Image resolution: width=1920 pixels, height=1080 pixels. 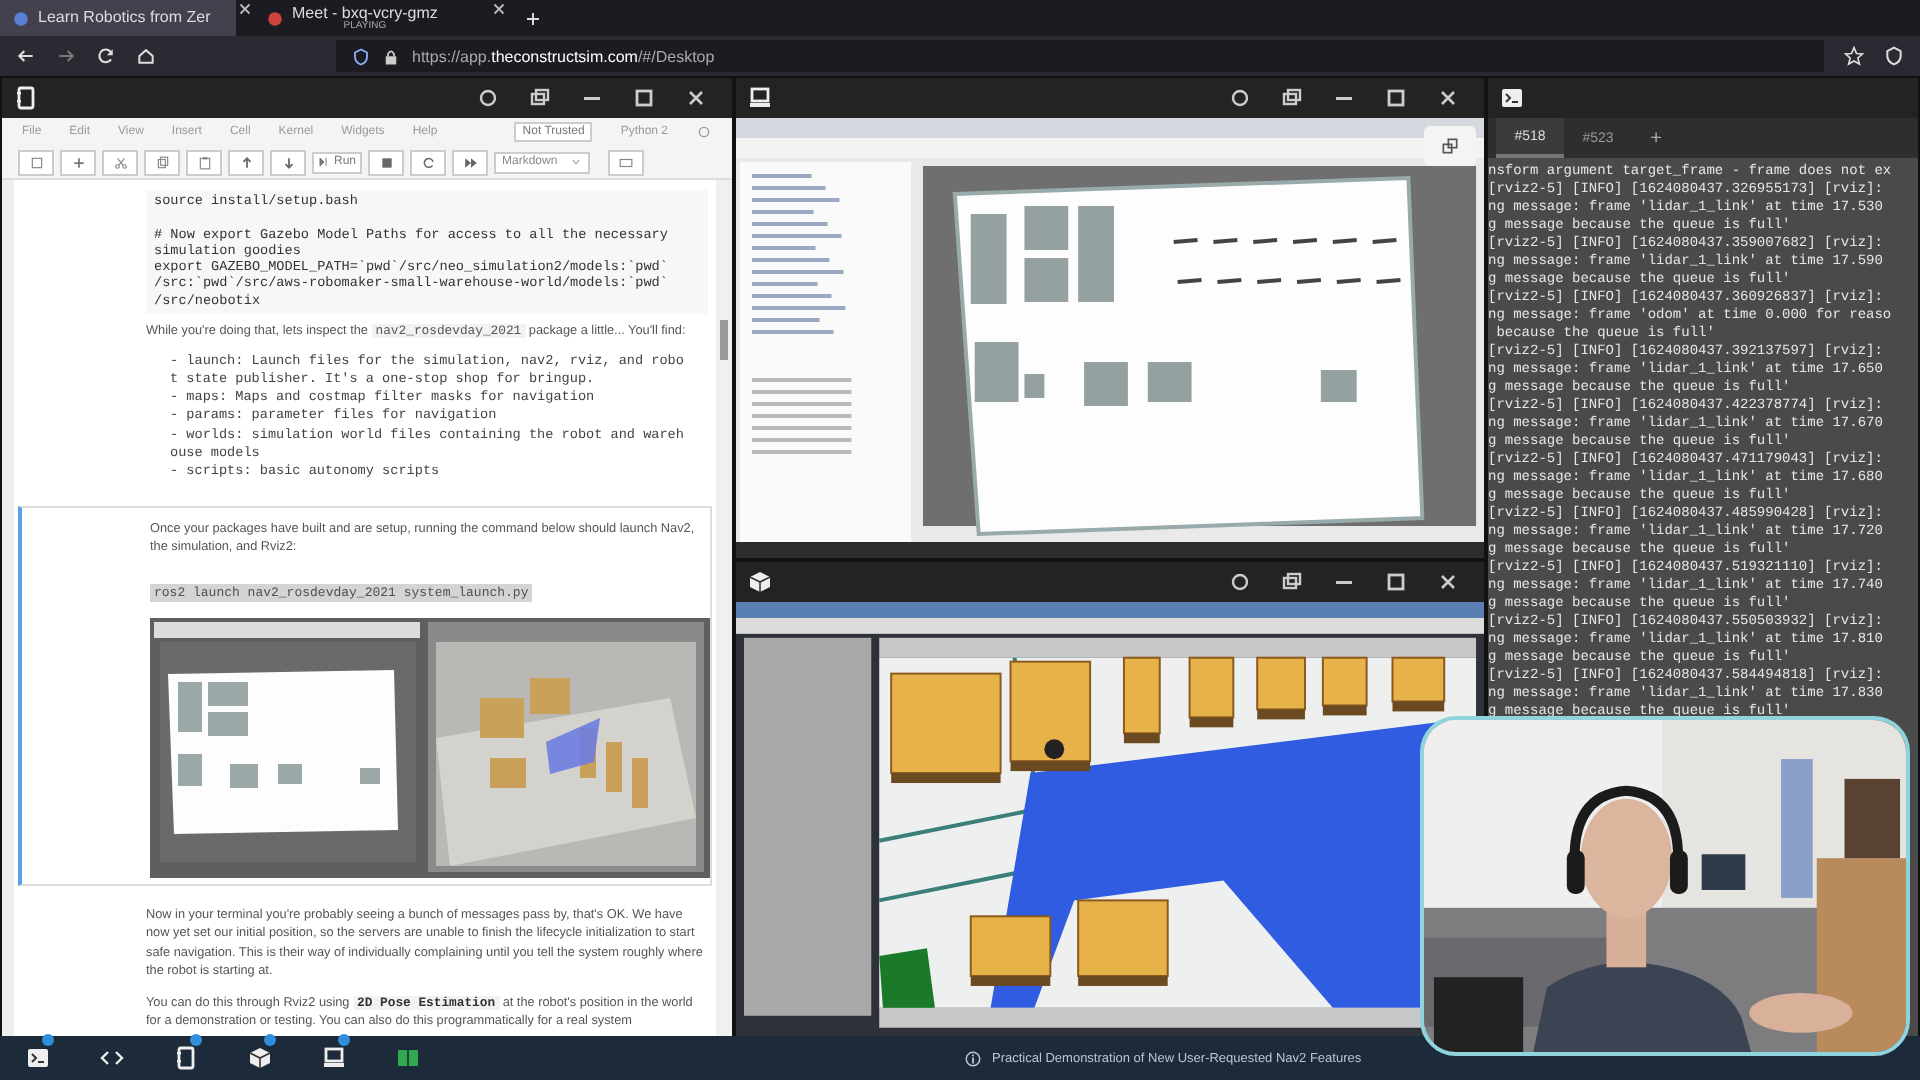 I want to click on move-down-button, so click(x=288, y=162).